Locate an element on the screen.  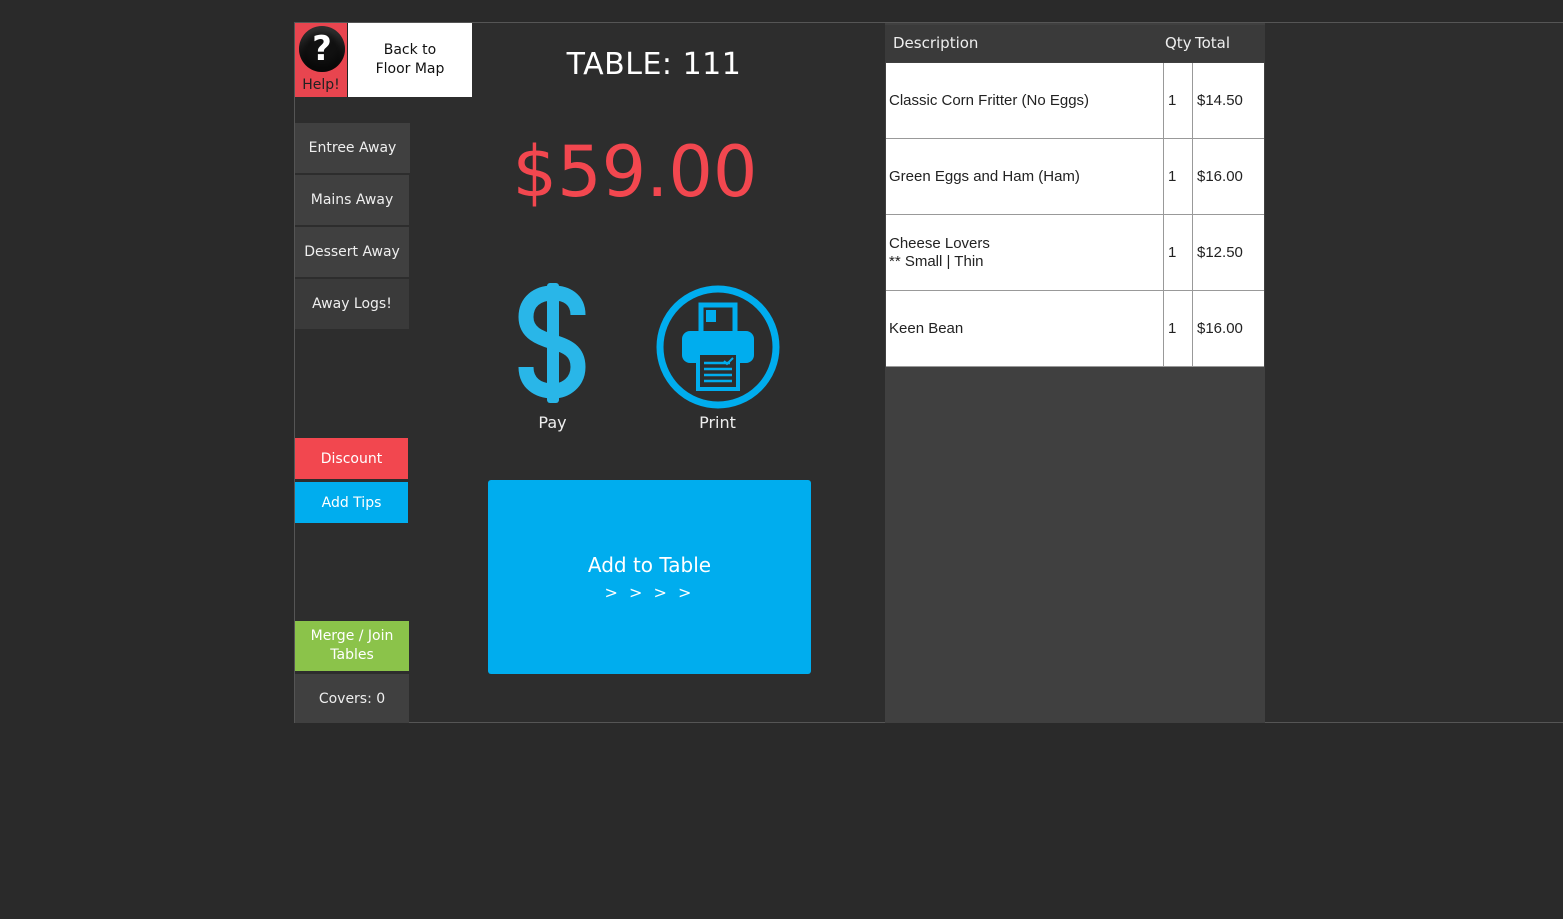
order-item-row: Cheese Lovers ** Small | Thin 1 $12.50 is located at coordinates (1075, 253).